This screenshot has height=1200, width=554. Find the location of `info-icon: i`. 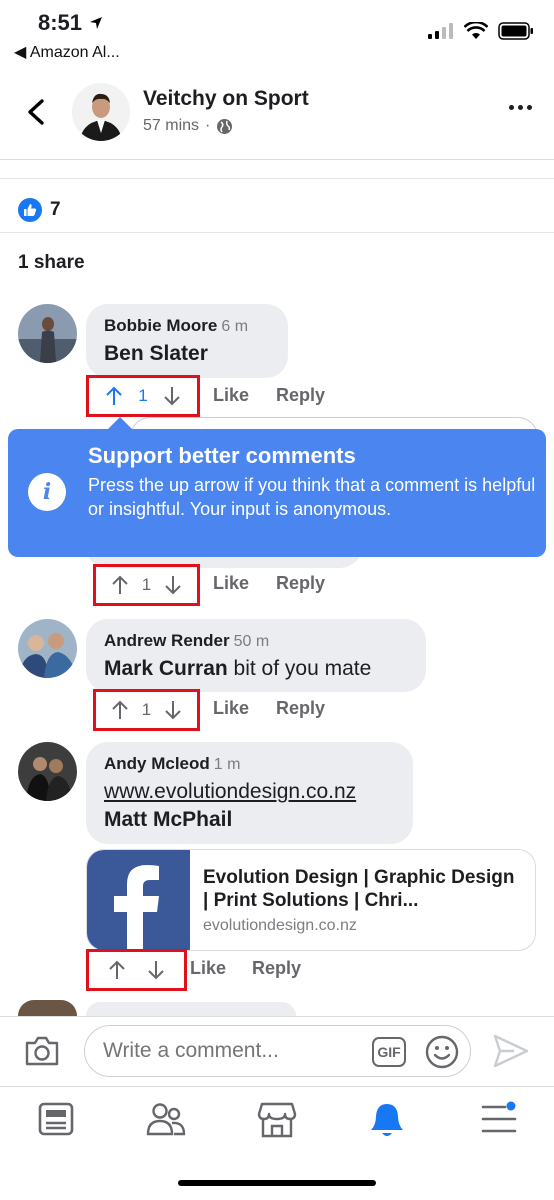

info-icon: i is located at coordinates (47, 492).